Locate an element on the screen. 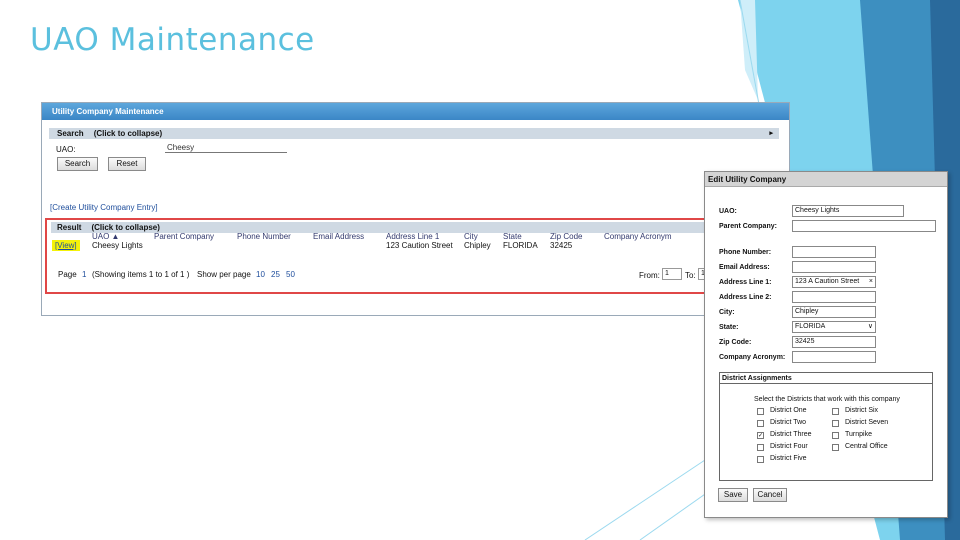  create-entry-link: [Create Utility Company Entry] is located at coordinates (104, 207).